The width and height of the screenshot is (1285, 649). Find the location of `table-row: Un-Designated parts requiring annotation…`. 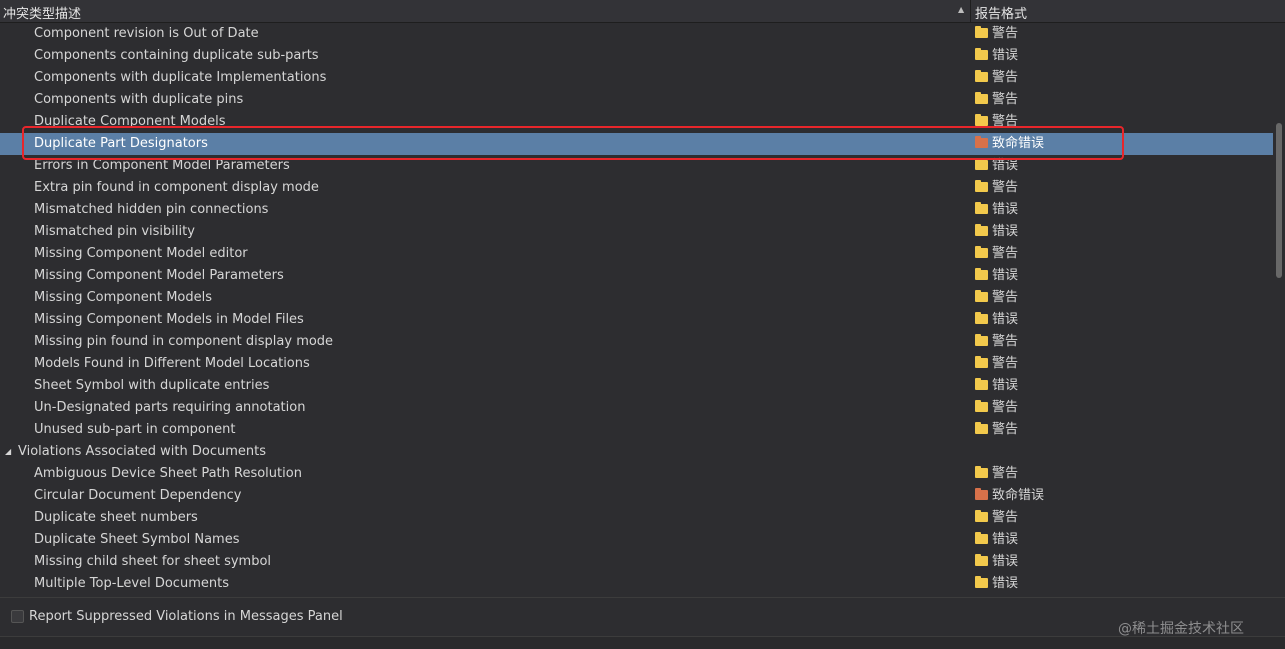

table-row: Un-Designated parts requiring annotation… is located at coordinates (636, 408).